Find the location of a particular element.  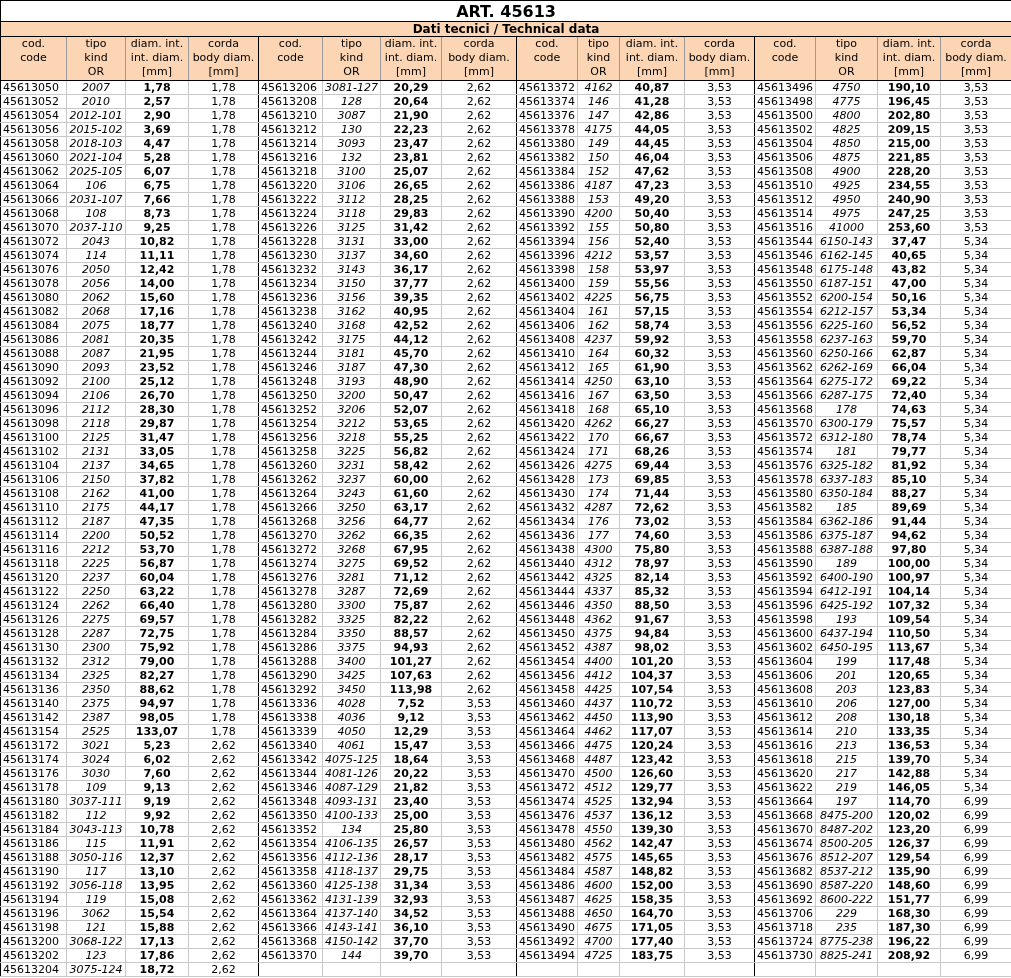

table-cell: 45613370 is located at coordinates (290, 955).